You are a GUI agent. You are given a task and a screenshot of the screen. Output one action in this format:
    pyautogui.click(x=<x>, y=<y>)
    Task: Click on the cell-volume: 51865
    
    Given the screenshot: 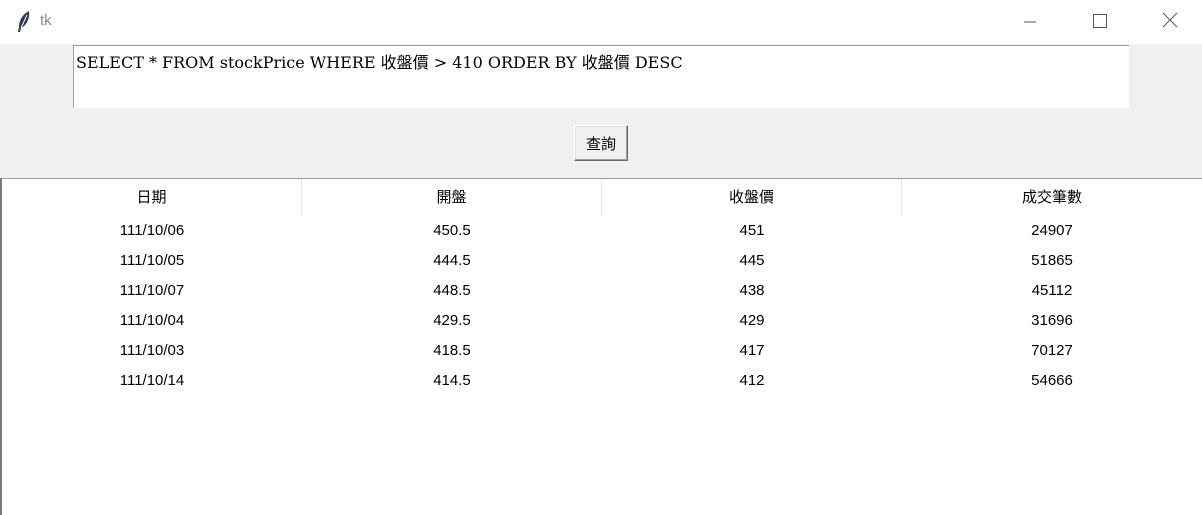 What is the action you would take?
    pyautogui.click(x=1052, y=260)
    